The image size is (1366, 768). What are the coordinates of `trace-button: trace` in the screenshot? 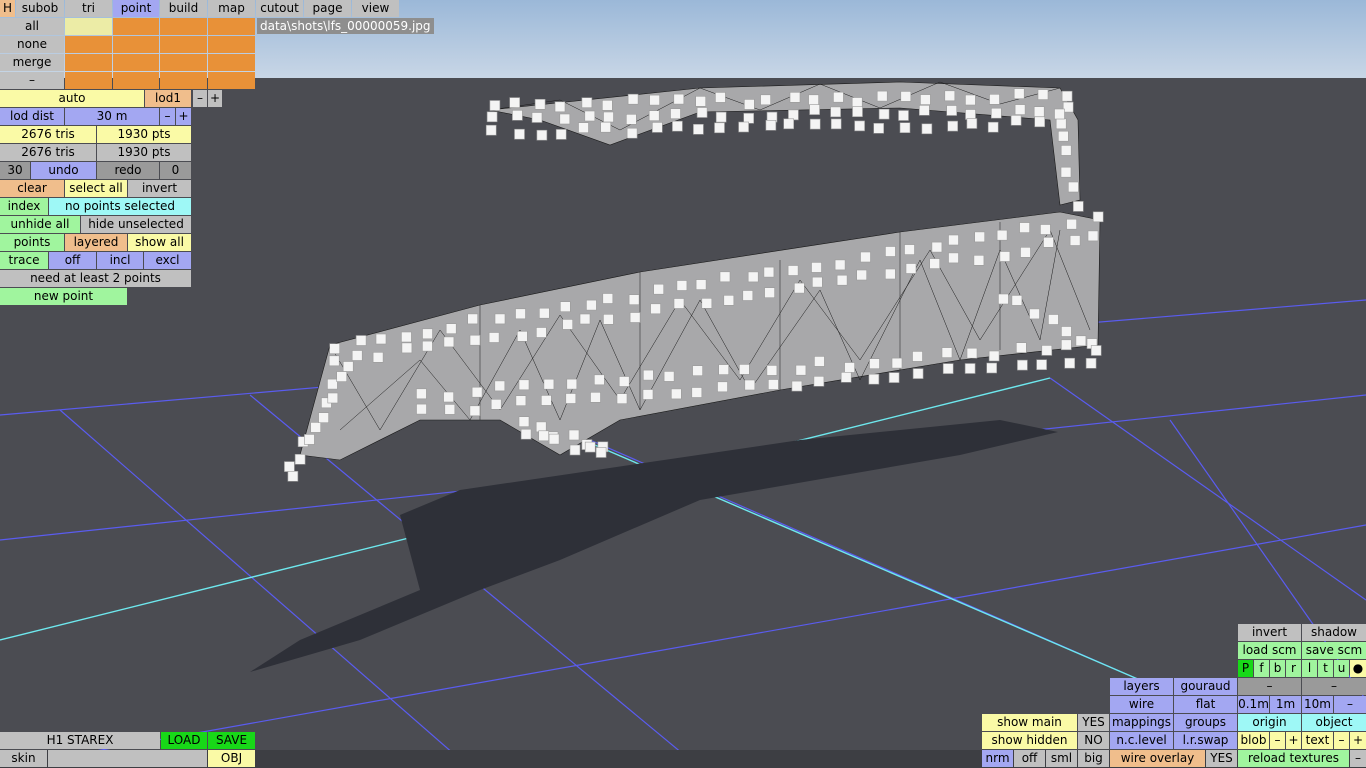 It's located at (24, 260).